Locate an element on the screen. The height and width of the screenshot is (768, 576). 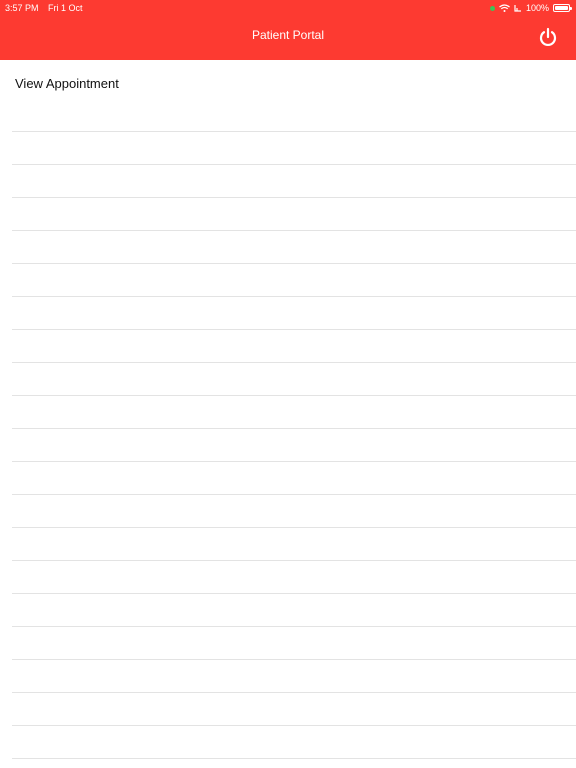
signal-icon is located at coordinates (517, 8).